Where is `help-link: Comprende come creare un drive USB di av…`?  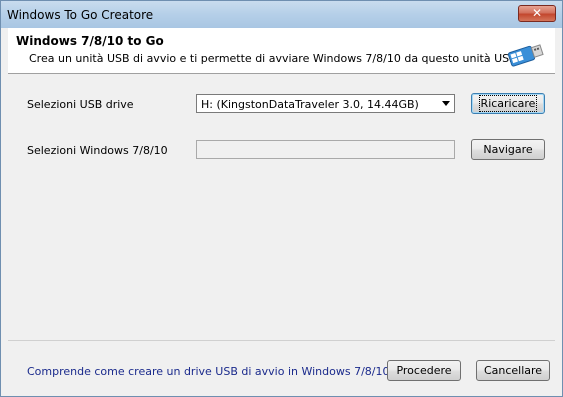 help-link: Comprende come creare un drive USB di av… is located at coordinates (214, 371).